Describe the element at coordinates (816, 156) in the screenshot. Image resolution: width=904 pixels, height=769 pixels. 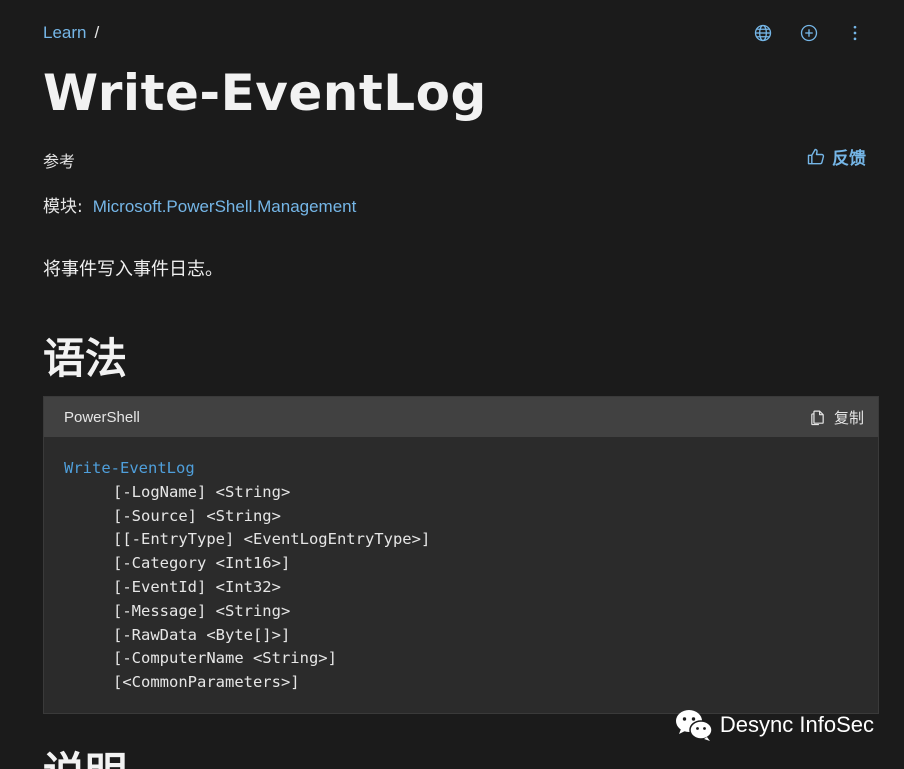
I see `thumbs-up-icon` at that location.